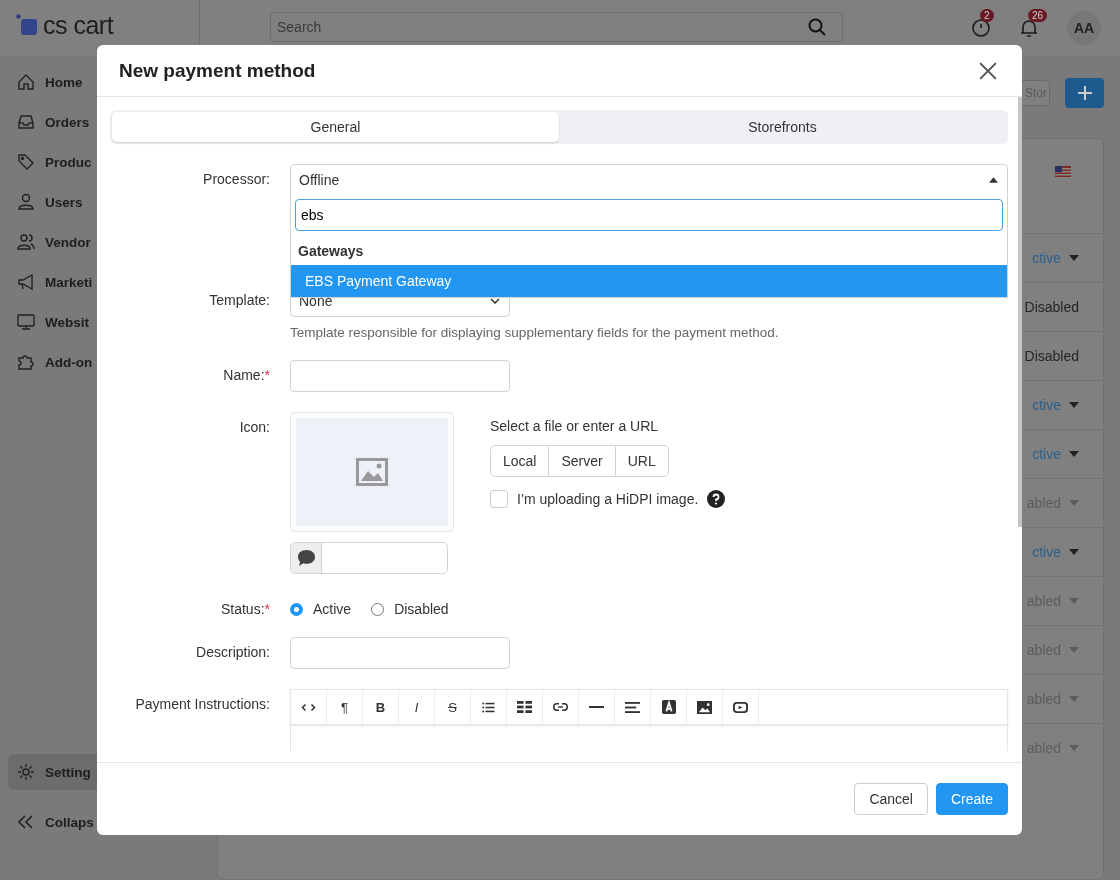  Describe the element at coordinates (1038, 15) in the screenshot. I see `badge: 26` at that location.